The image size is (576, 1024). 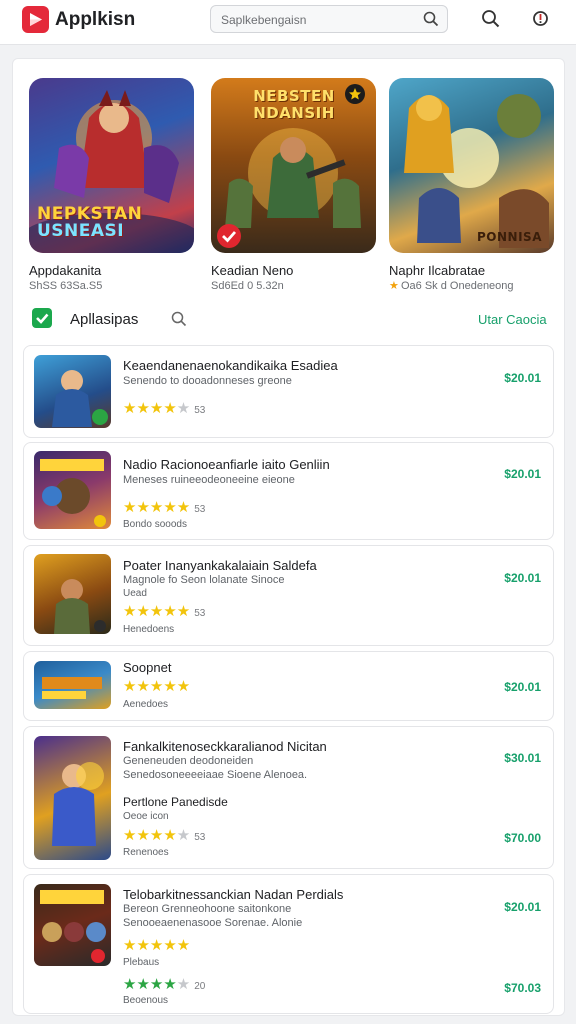 I want to click on app-meta: Bondo sooods, so click(x=155, y=524).